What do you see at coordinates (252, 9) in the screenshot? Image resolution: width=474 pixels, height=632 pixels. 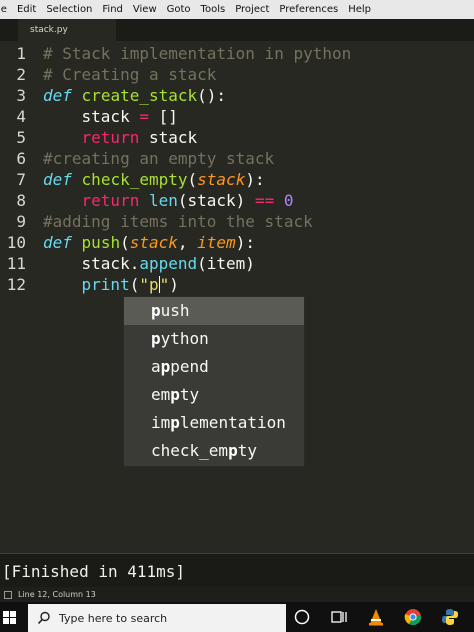 I see `menu-project: Project` at bounding box center [252, 9].